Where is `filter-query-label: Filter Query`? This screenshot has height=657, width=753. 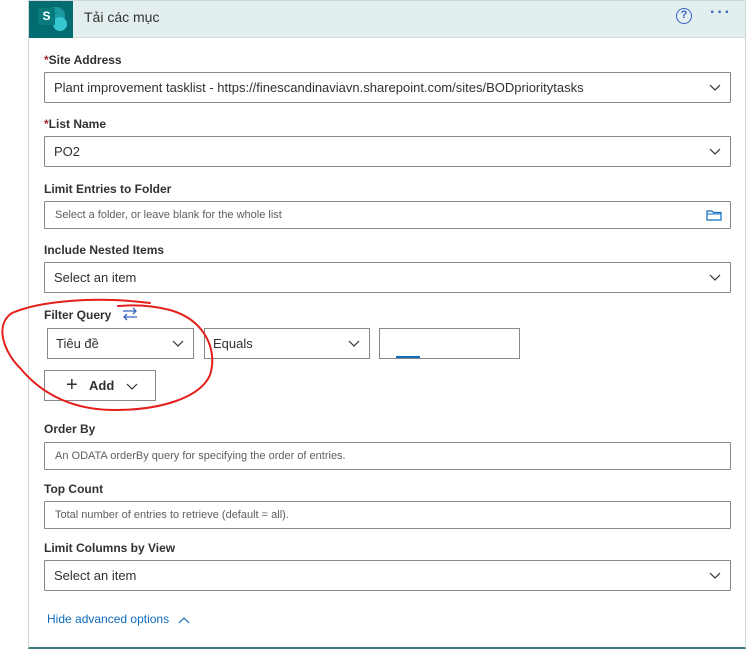 filter-query-label: Filter Query is located at coordinates (78, 315).